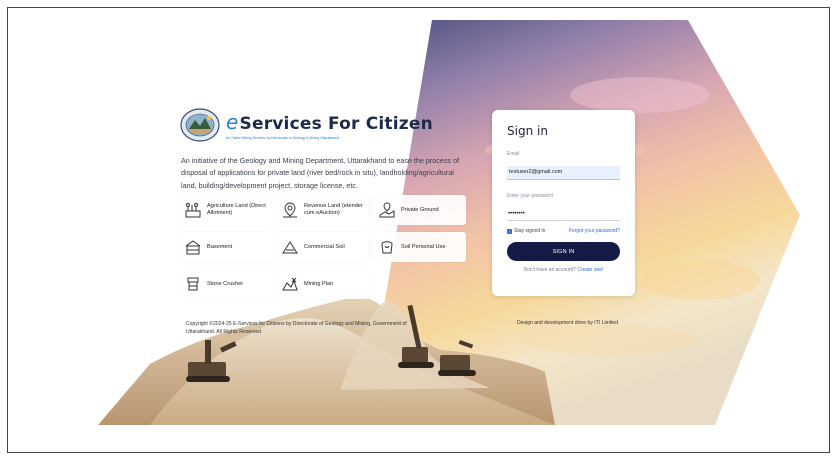 This screenshot has height=464, width=839. I want to click on service-mining-plan: Mining Plan, so click(323, 284).